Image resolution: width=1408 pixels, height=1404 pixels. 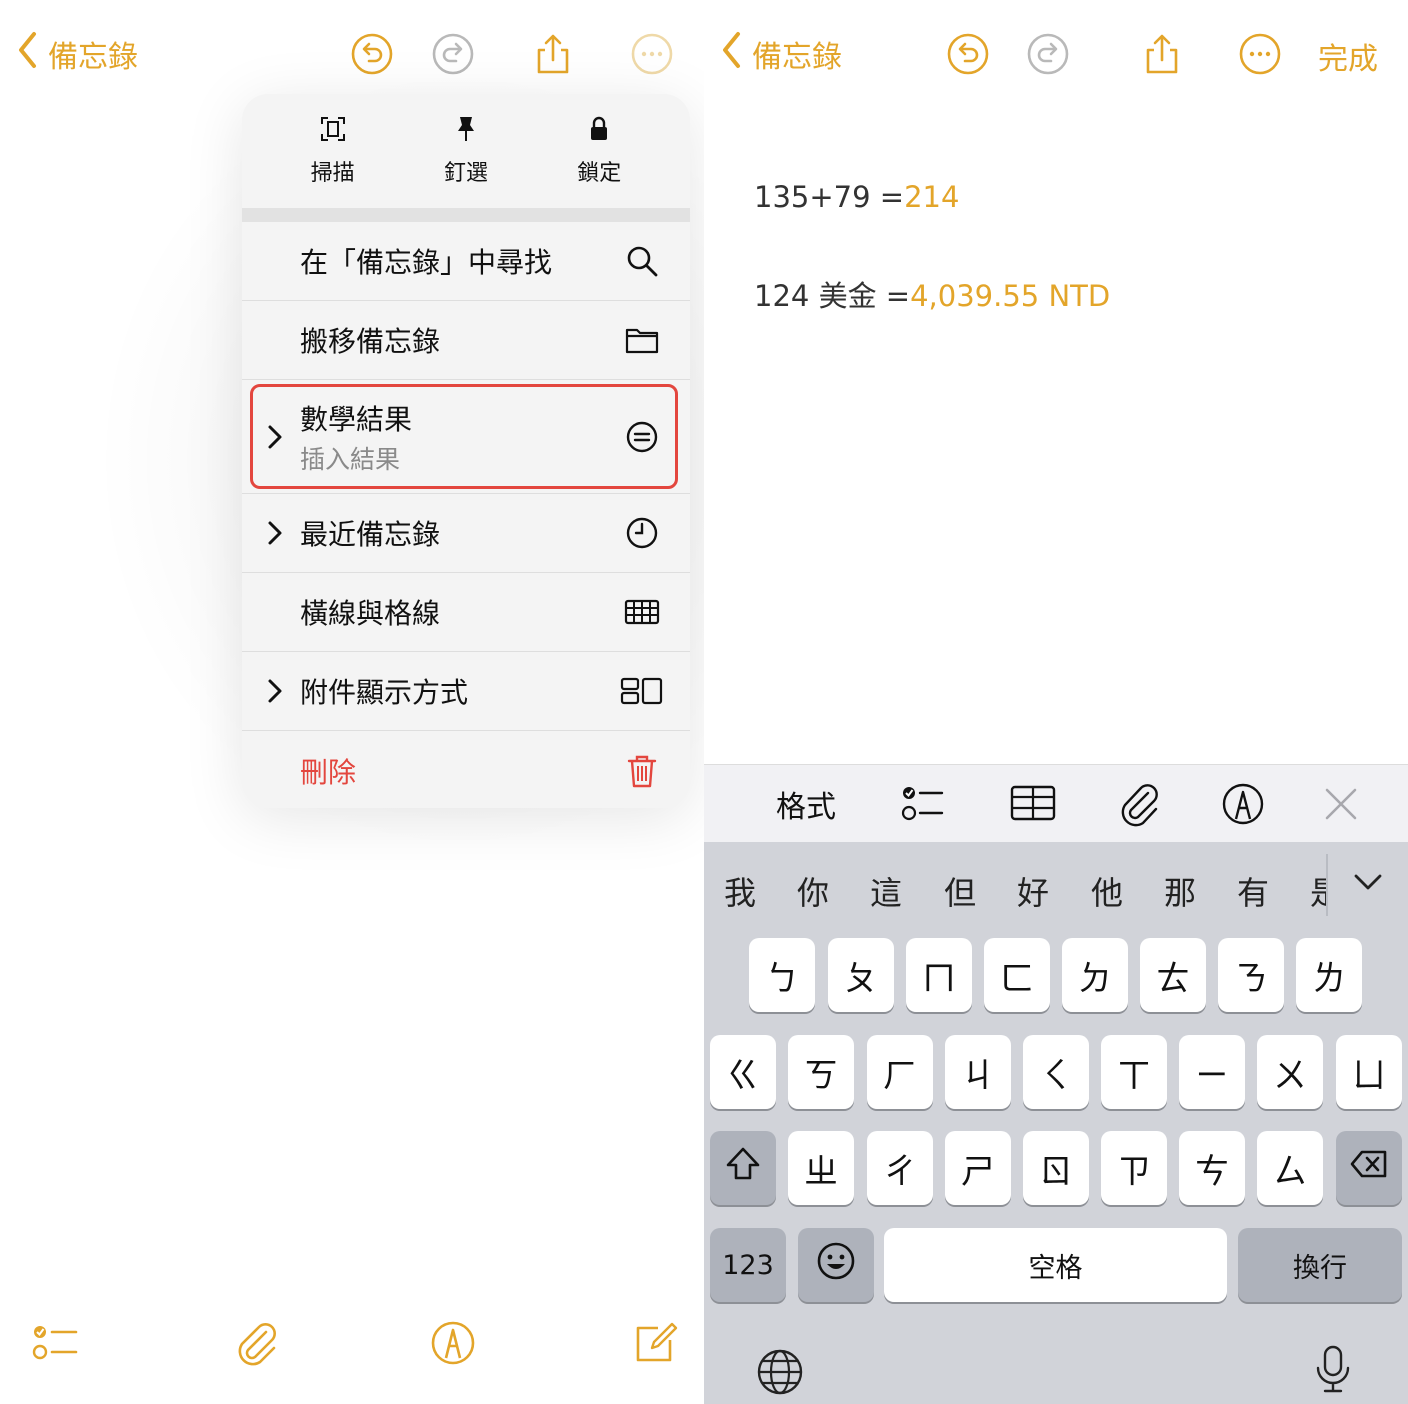 I want to click on key: ㄌ, so click(x=1329, y=975).